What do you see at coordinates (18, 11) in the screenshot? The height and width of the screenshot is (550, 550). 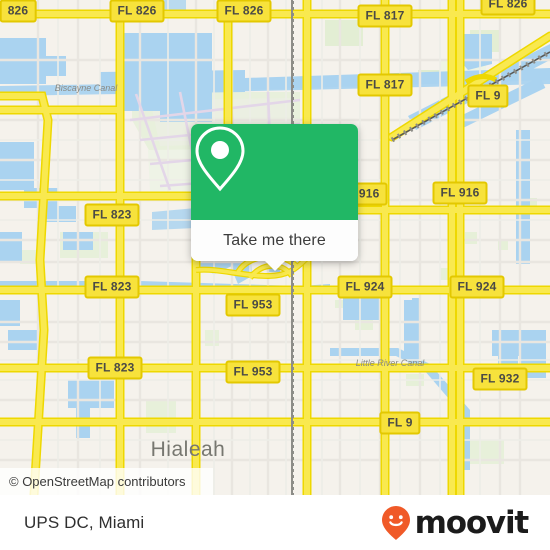 I see `road-shield: 826` at bounding box center [18, 11].